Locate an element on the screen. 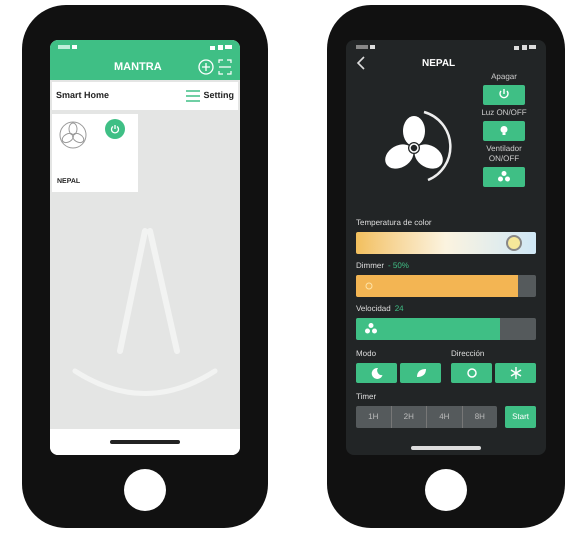 The image size is (567, 533). back-icon is located at coordinates (361, 63).